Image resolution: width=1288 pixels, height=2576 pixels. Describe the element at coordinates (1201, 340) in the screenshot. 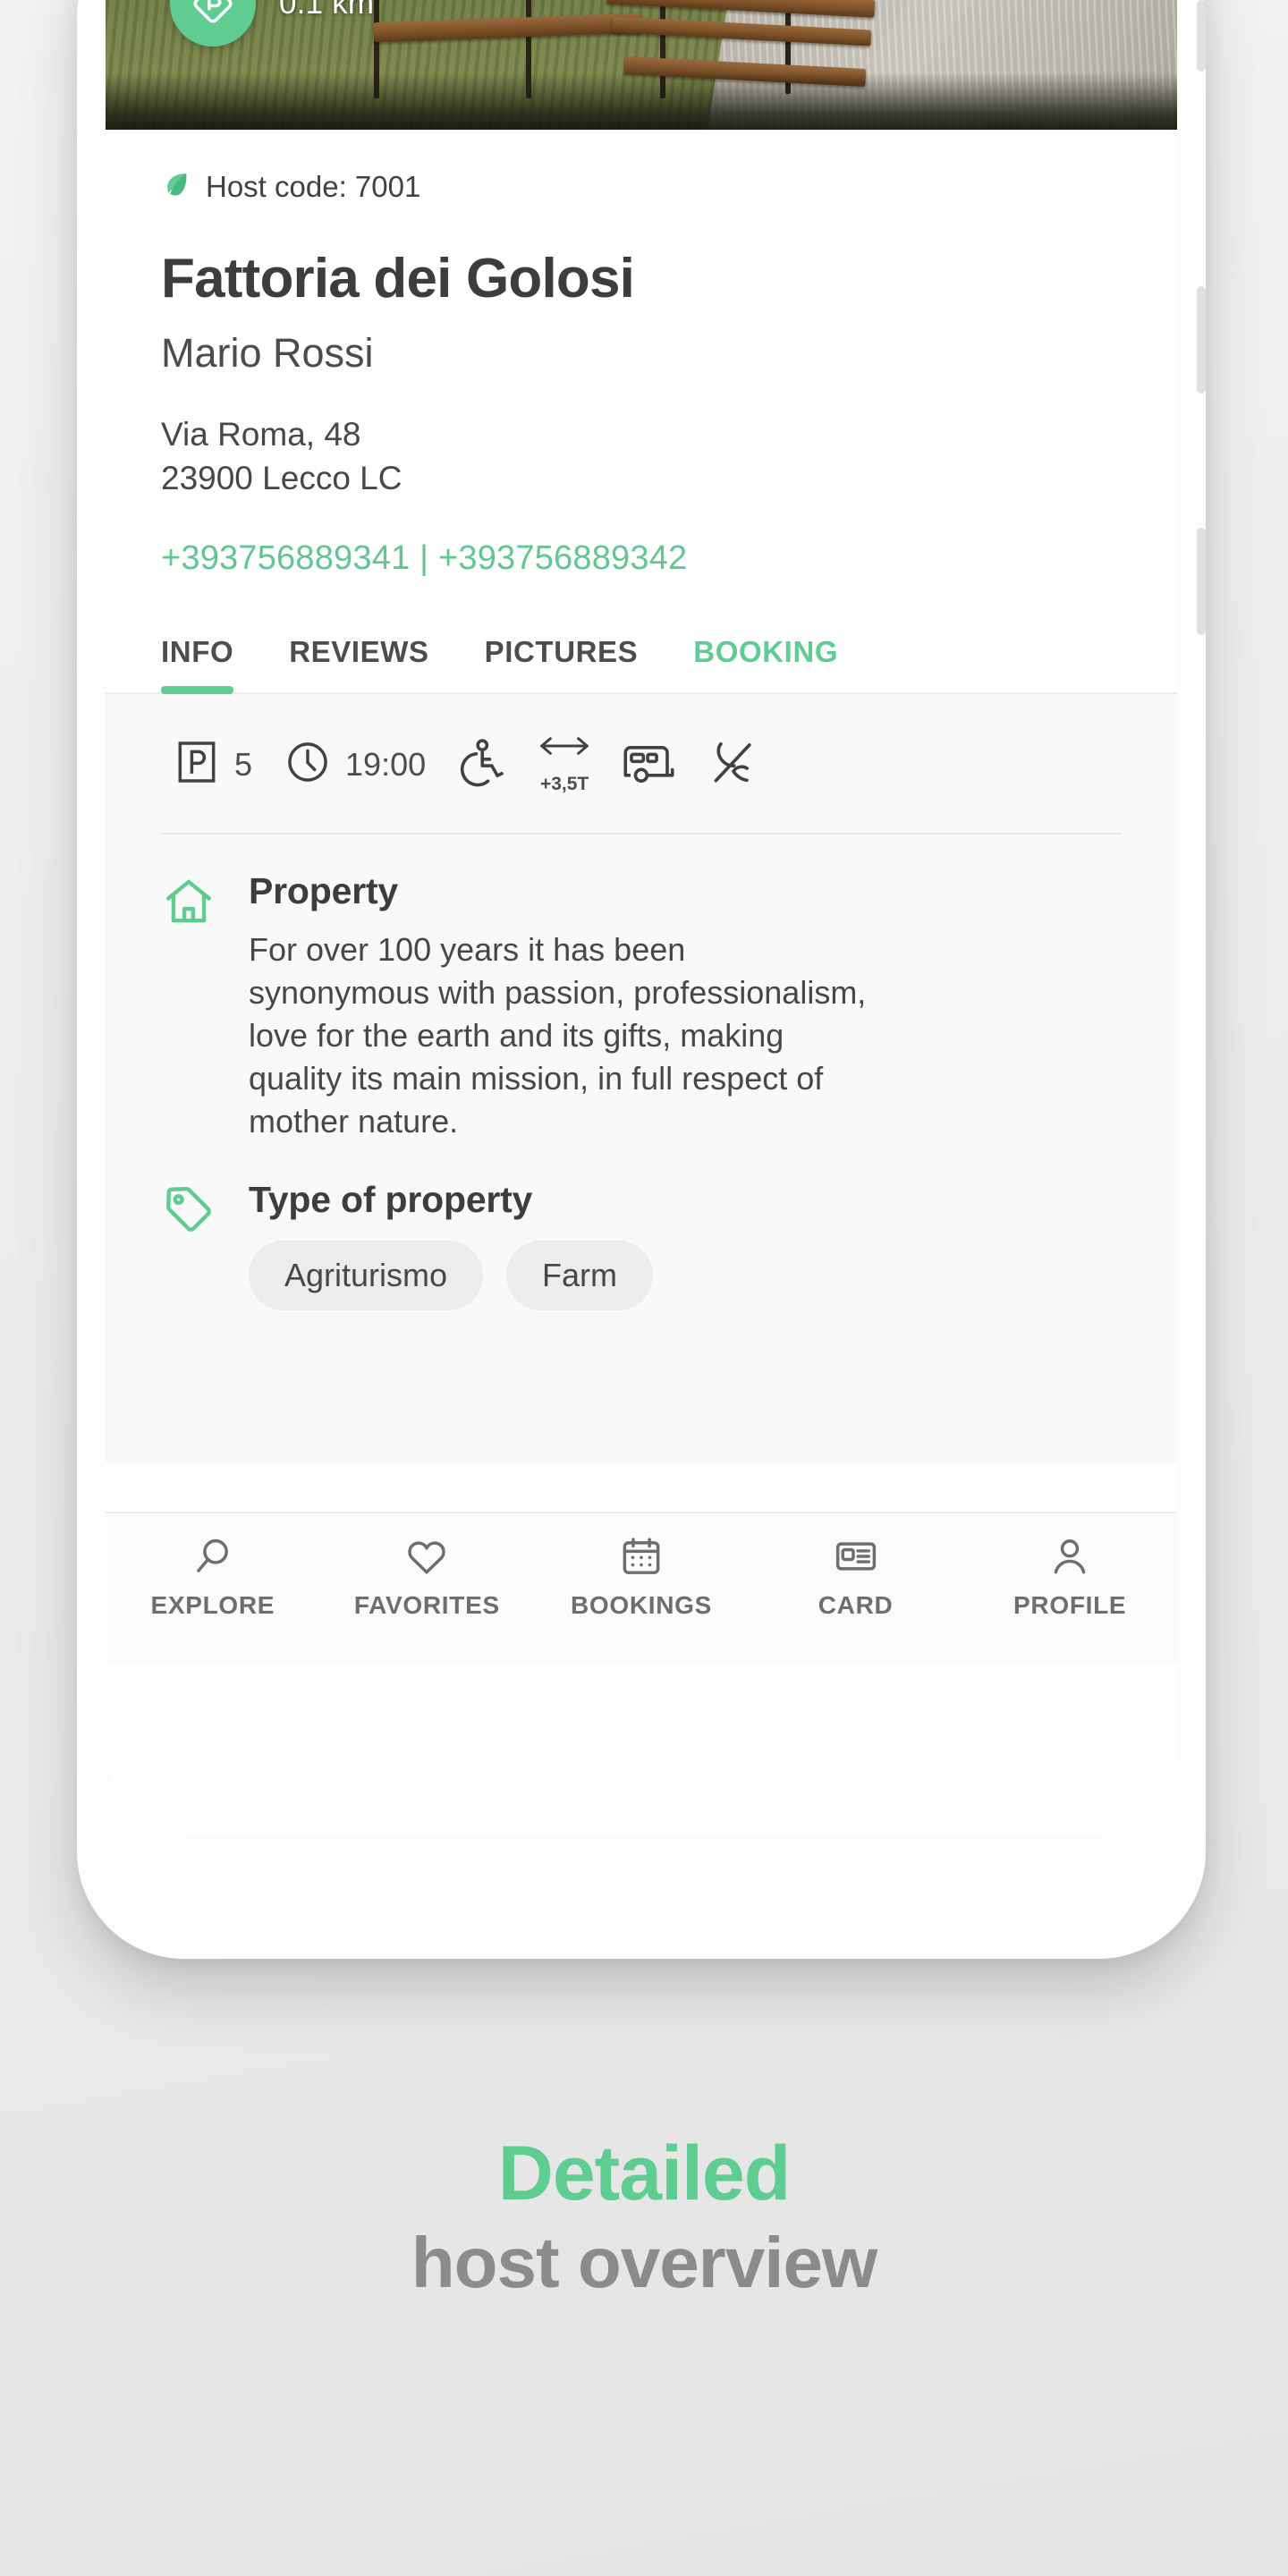

I see `phone-side-button-volume` at that location.